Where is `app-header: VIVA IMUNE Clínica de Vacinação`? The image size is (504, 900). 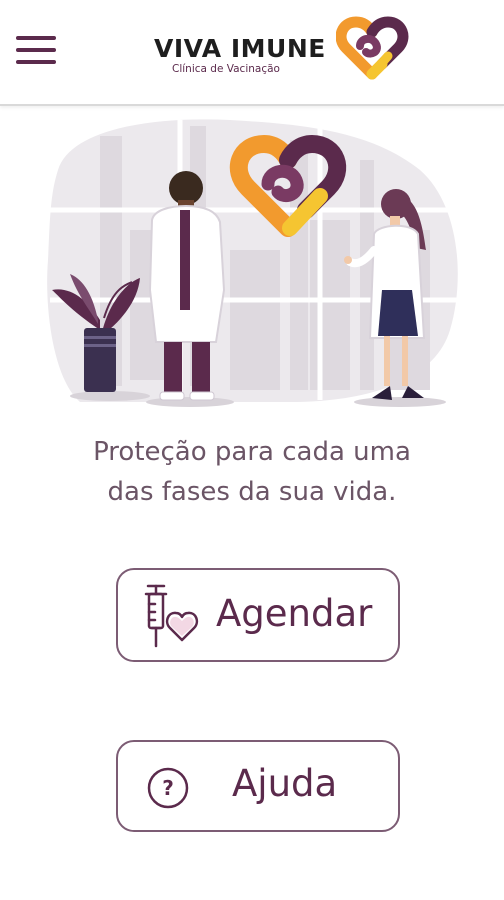 app-header: VIVA IMUNE Clínica de Vacinação is located at coordinates (252, 53).